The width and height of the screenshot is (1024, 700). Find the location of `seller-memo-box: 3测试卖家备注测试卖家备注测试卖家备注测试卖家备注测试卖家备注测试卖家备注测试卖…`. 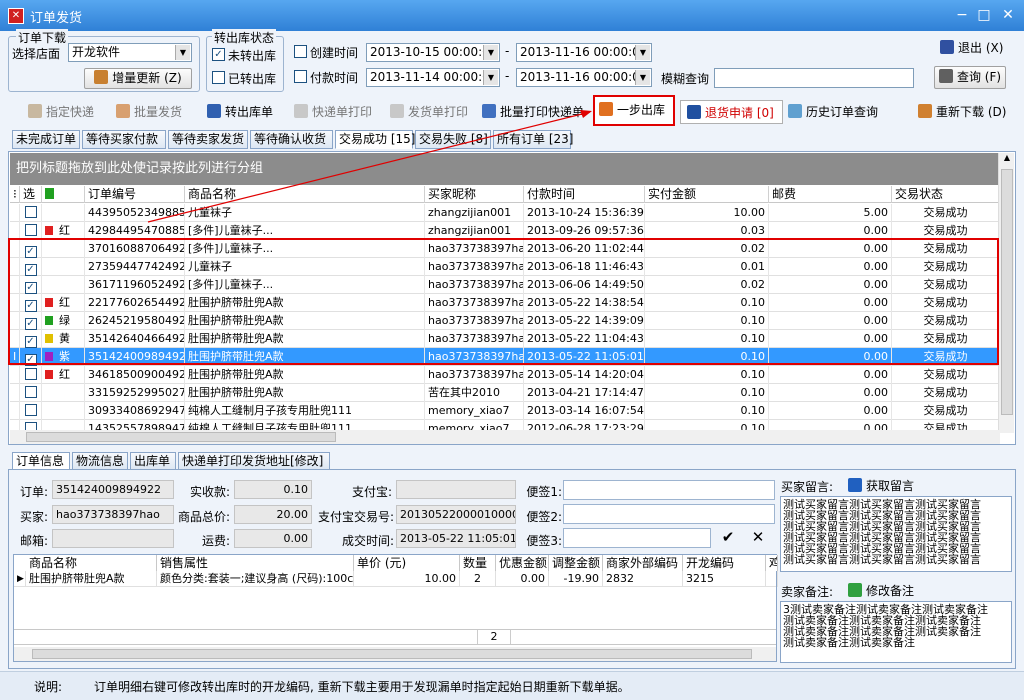

seller-memo-box: 3测试卖家备注测试卖家备注测试卖家备注测试卖家备注测试卖家备注测试卖家备注测试卖… is located at coordinates (896, 632).